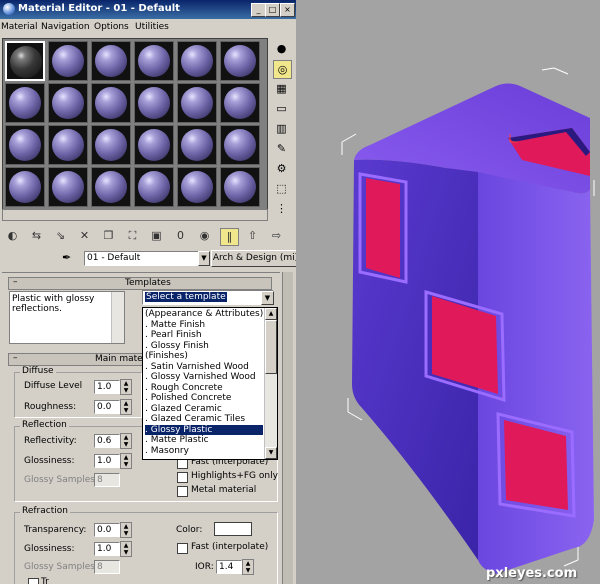 The width and height of the screenshot is (600, 584). What do you see at coordinates (270, 383) in the screenshot?
I see `dropdown-scrollbar: ▲ ▼` at bounding box center [270, 383].